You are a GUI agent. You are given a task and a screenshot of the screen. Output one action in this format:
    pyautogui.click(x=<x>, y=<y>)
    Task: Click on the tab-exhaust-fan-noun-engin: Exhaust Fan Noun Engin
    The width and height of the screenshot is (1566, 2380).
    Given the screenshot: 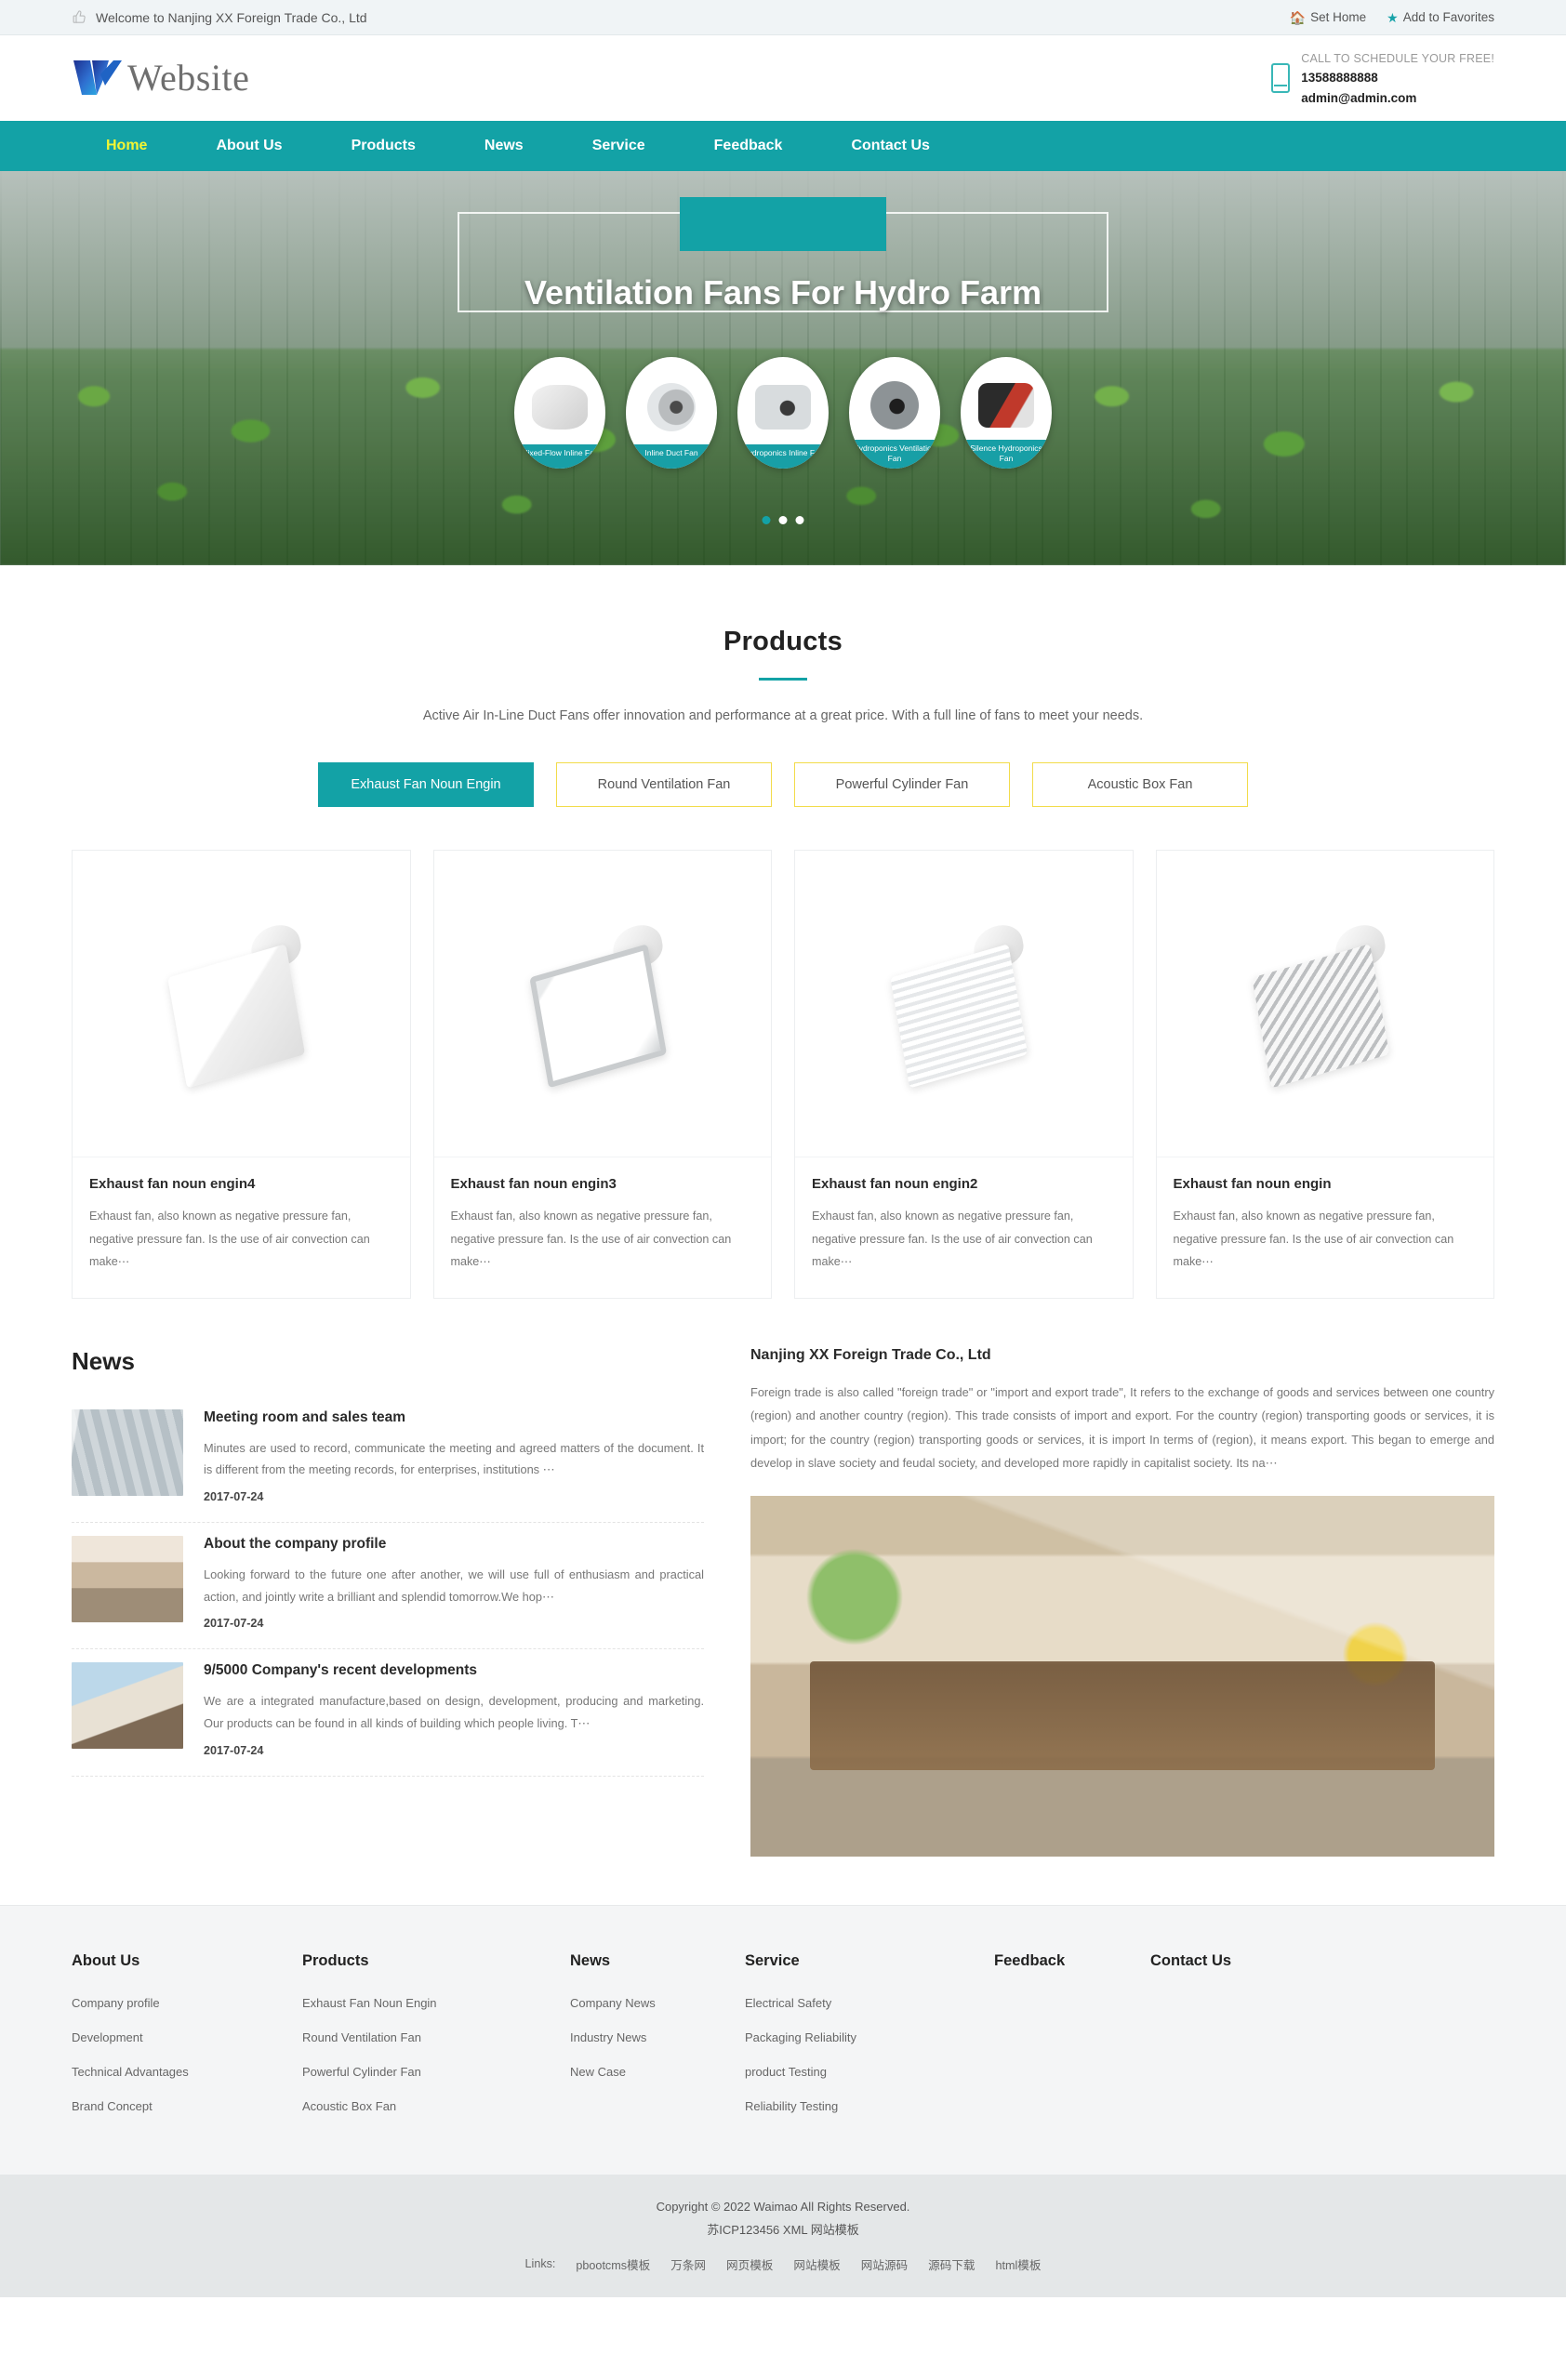 What is the action you would take?
    pyautogui.click(x=426, y=784)
    